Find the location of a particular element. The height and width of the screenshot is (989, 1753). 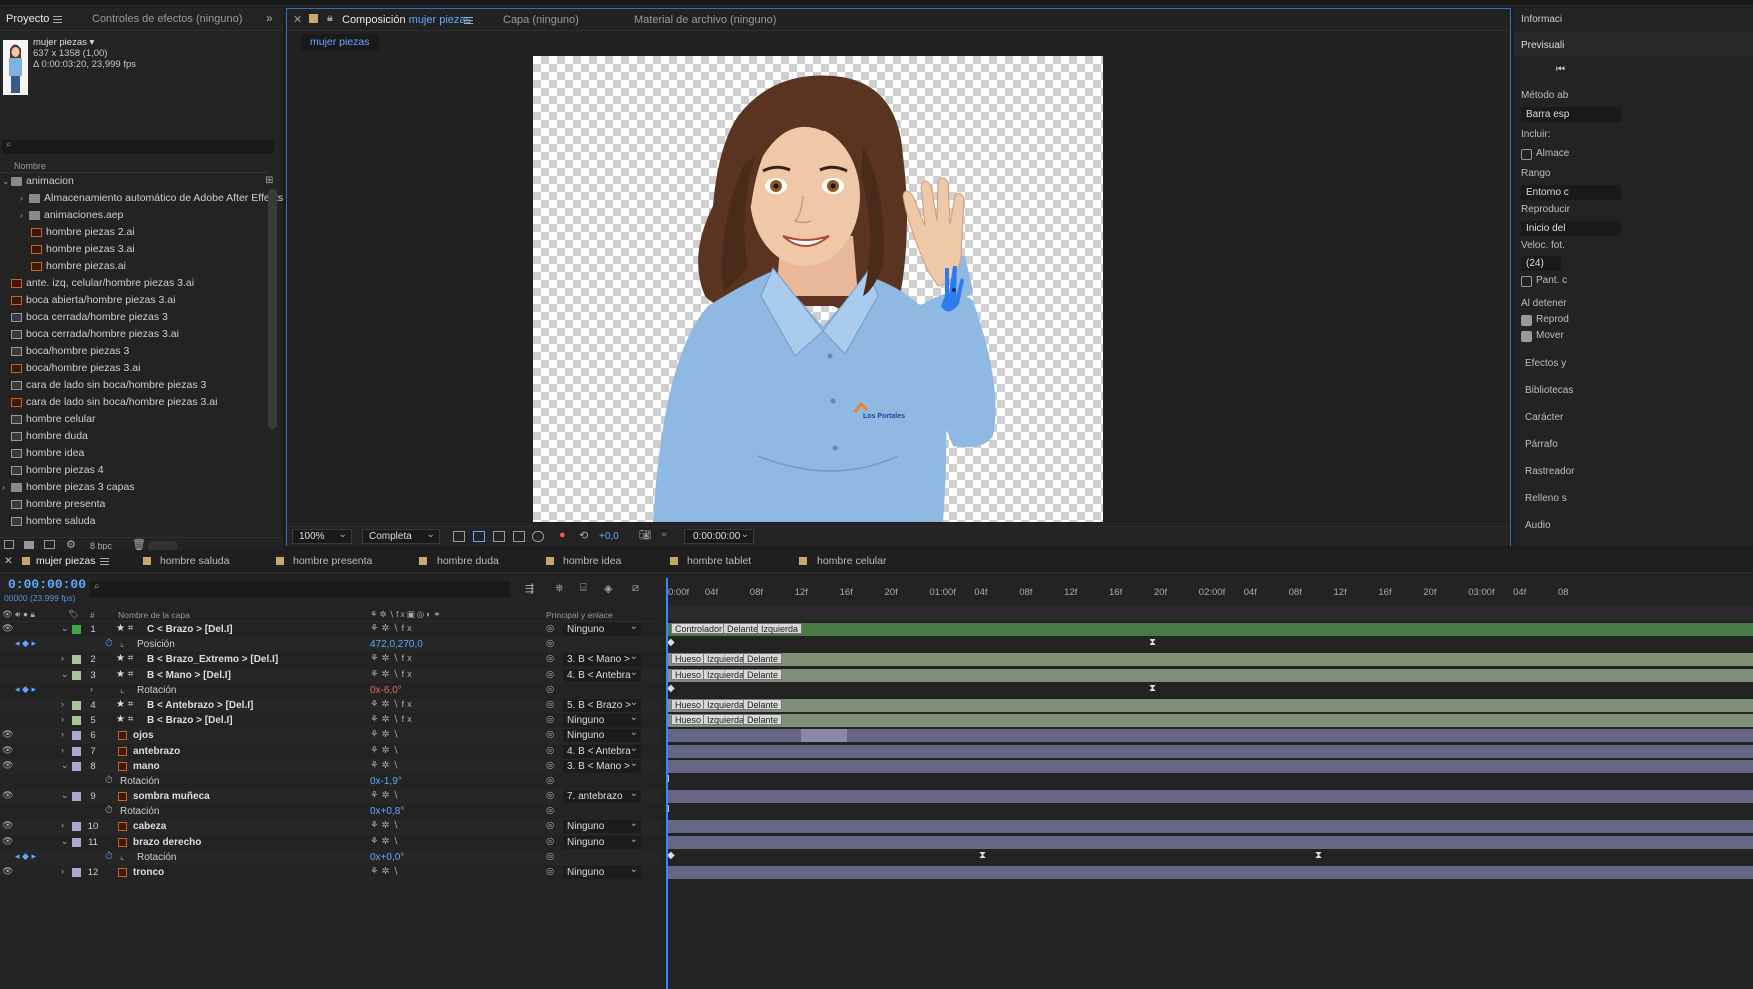

column-header-name: Nombre is located at coordinates (134, 166).